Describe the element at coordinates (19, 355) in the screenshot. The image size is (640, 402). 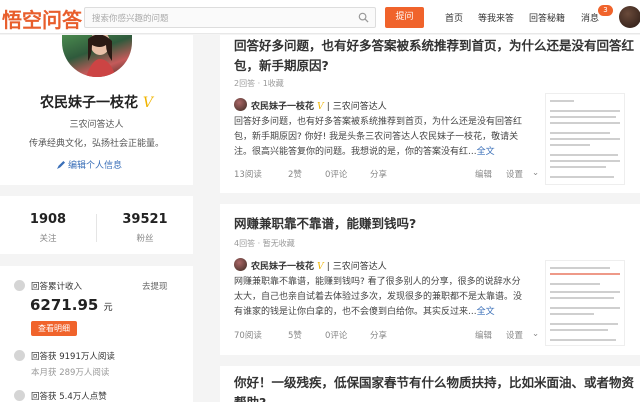
I see `reads-icon` at that location.